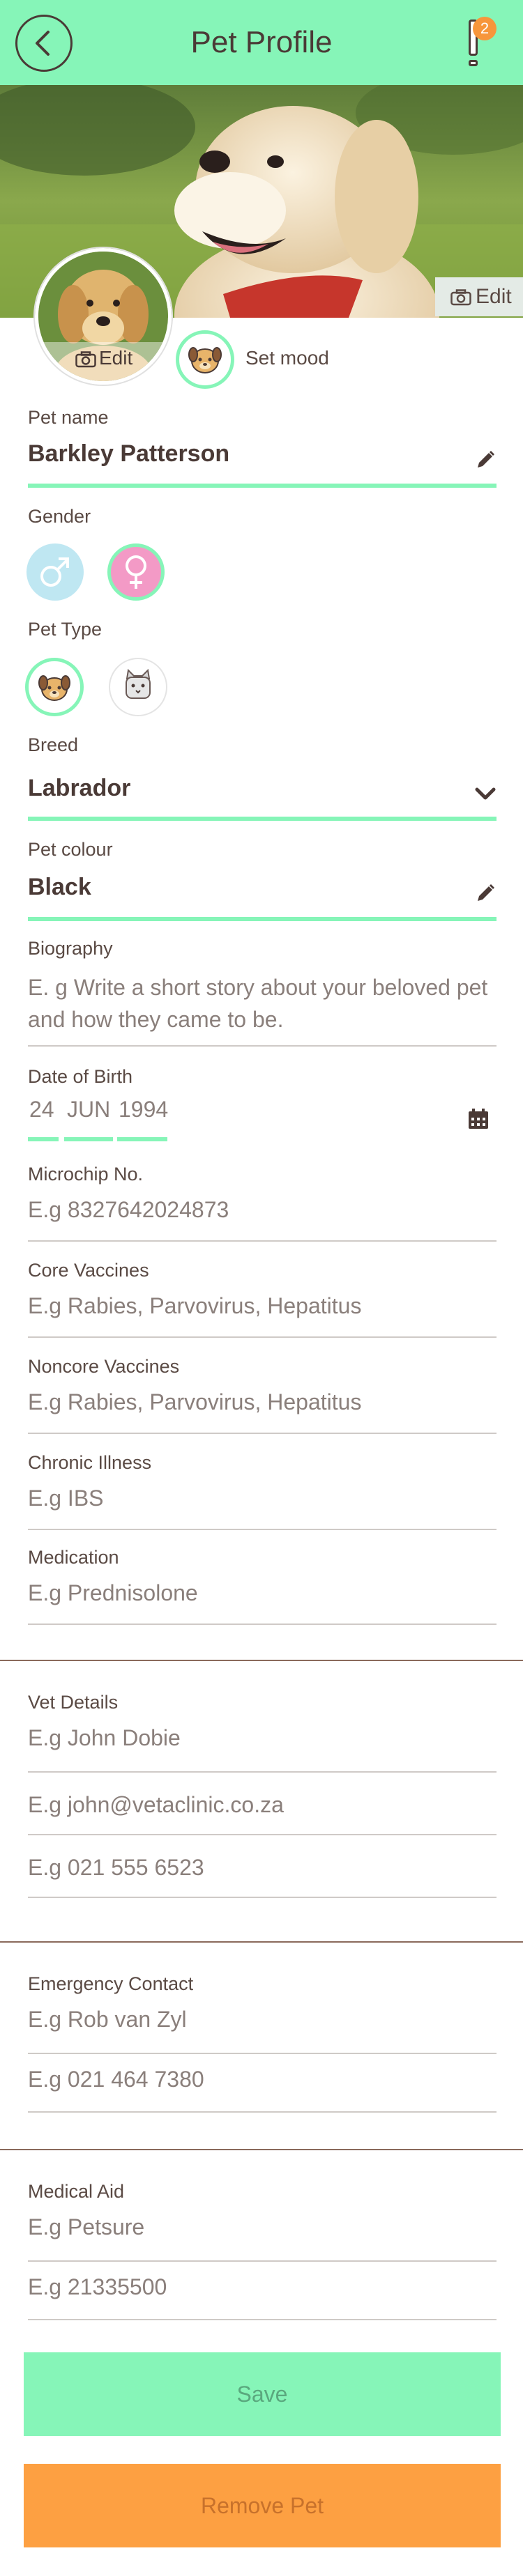 This screenshot has width=523, height=2576. Describe the element at coordinates (262, 1624) in the screenshot. I see `medication-underline` at that location.